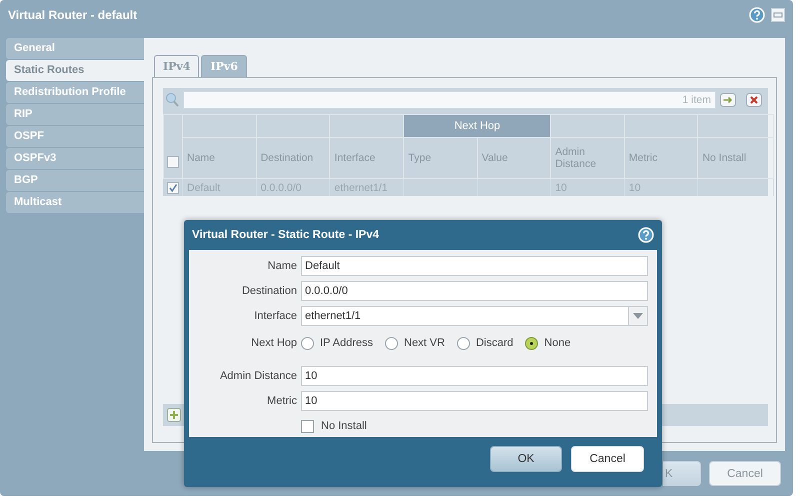 Image resolution: width=800 pixels, height=501 pixels. What do you see at coordinates (661, 158) in the screenshot?
I see `column-header: Metric` at bounding box center [661, 158].